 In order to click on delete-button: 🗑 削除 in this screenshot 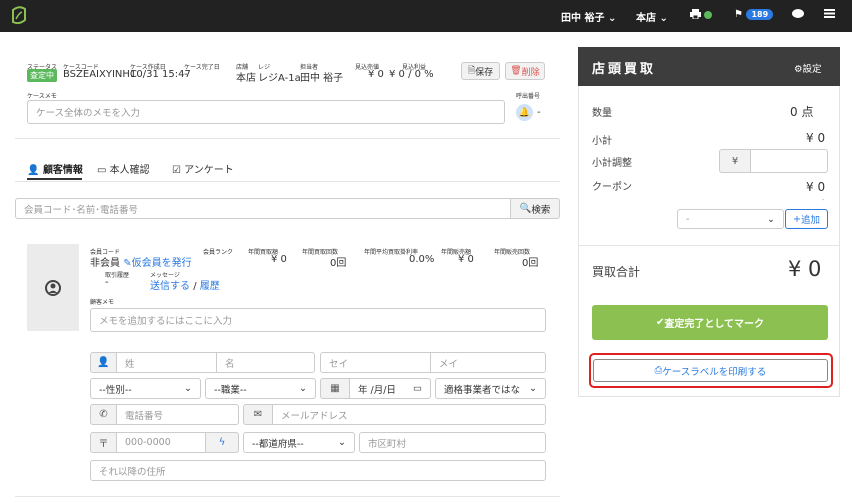, I will do `click(525, 71)`.